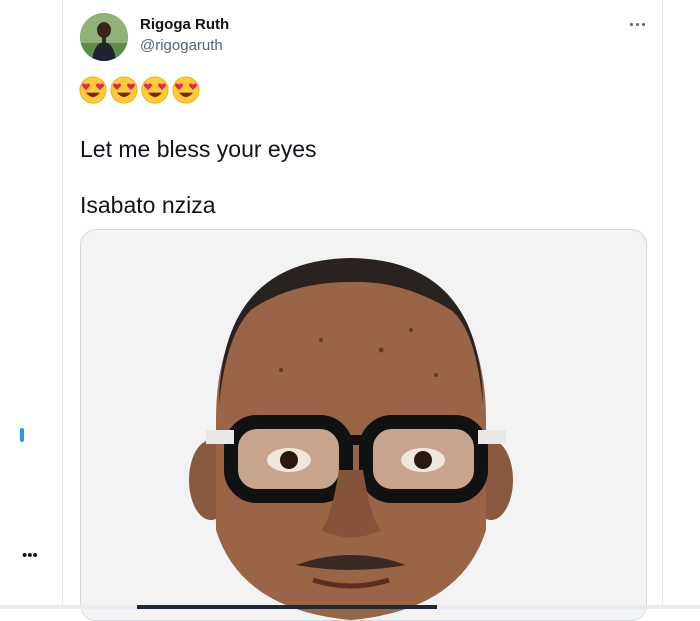 The width and height of the screenshot is (700, 621). I want to click on bottom-scroll-segment, so click(287, 607).